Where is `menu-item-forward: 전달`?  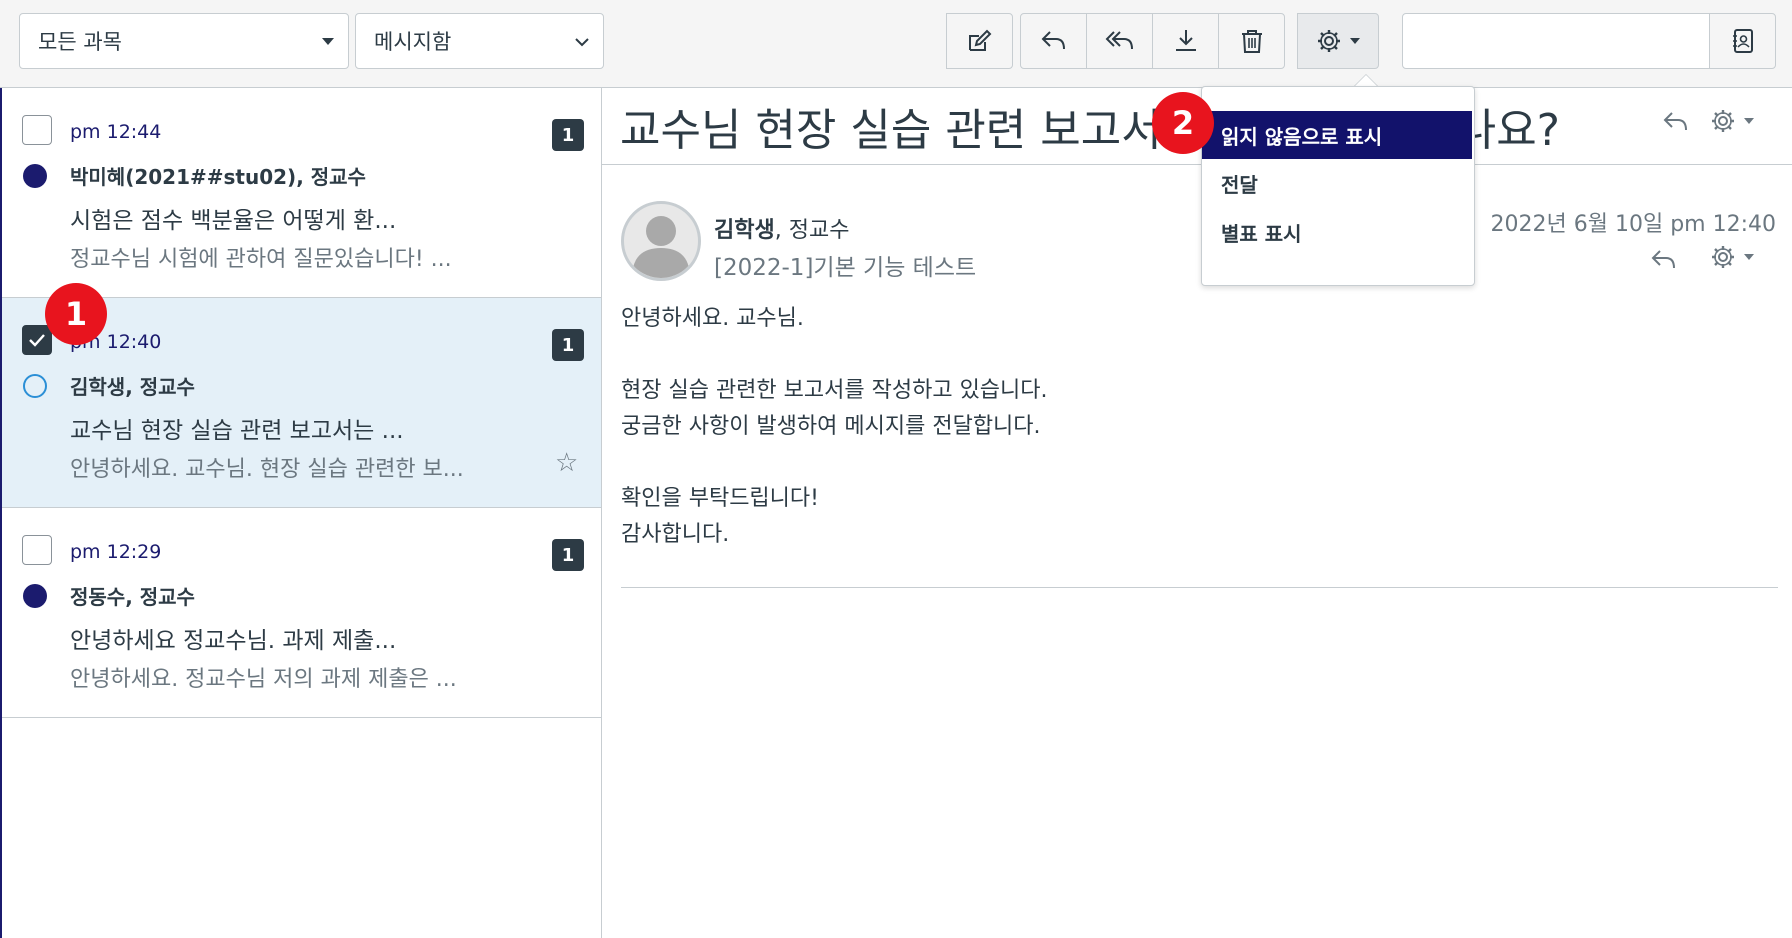
menu-item-forward: 전달 is located at coordinates (1337, 183).